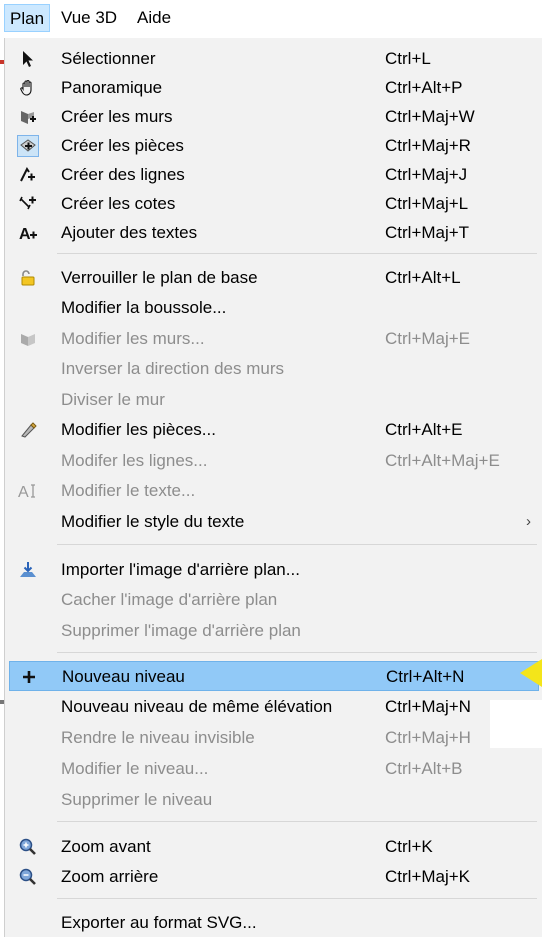 This screenshot has width=542, height=937. I want to click on menu-item-modifier-lignes: Modifer les lignes... Ctrl+Alt+Maj+E, so click(274, 460).